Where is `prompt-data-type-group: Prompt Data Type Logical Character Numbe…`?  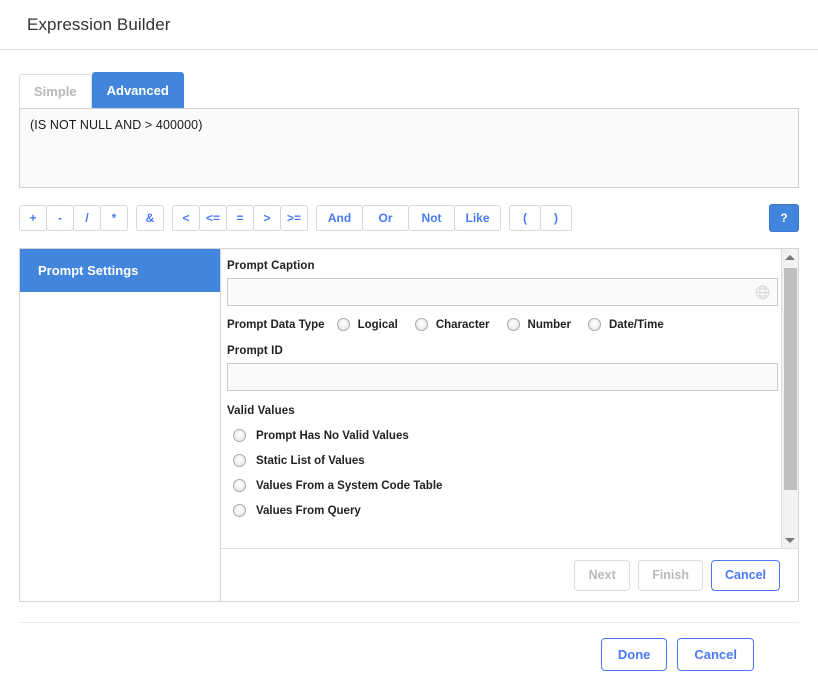
prompt-data-type-group: Prompt Data Type Logical Character Numbe… is located at coordinates (502, 324).